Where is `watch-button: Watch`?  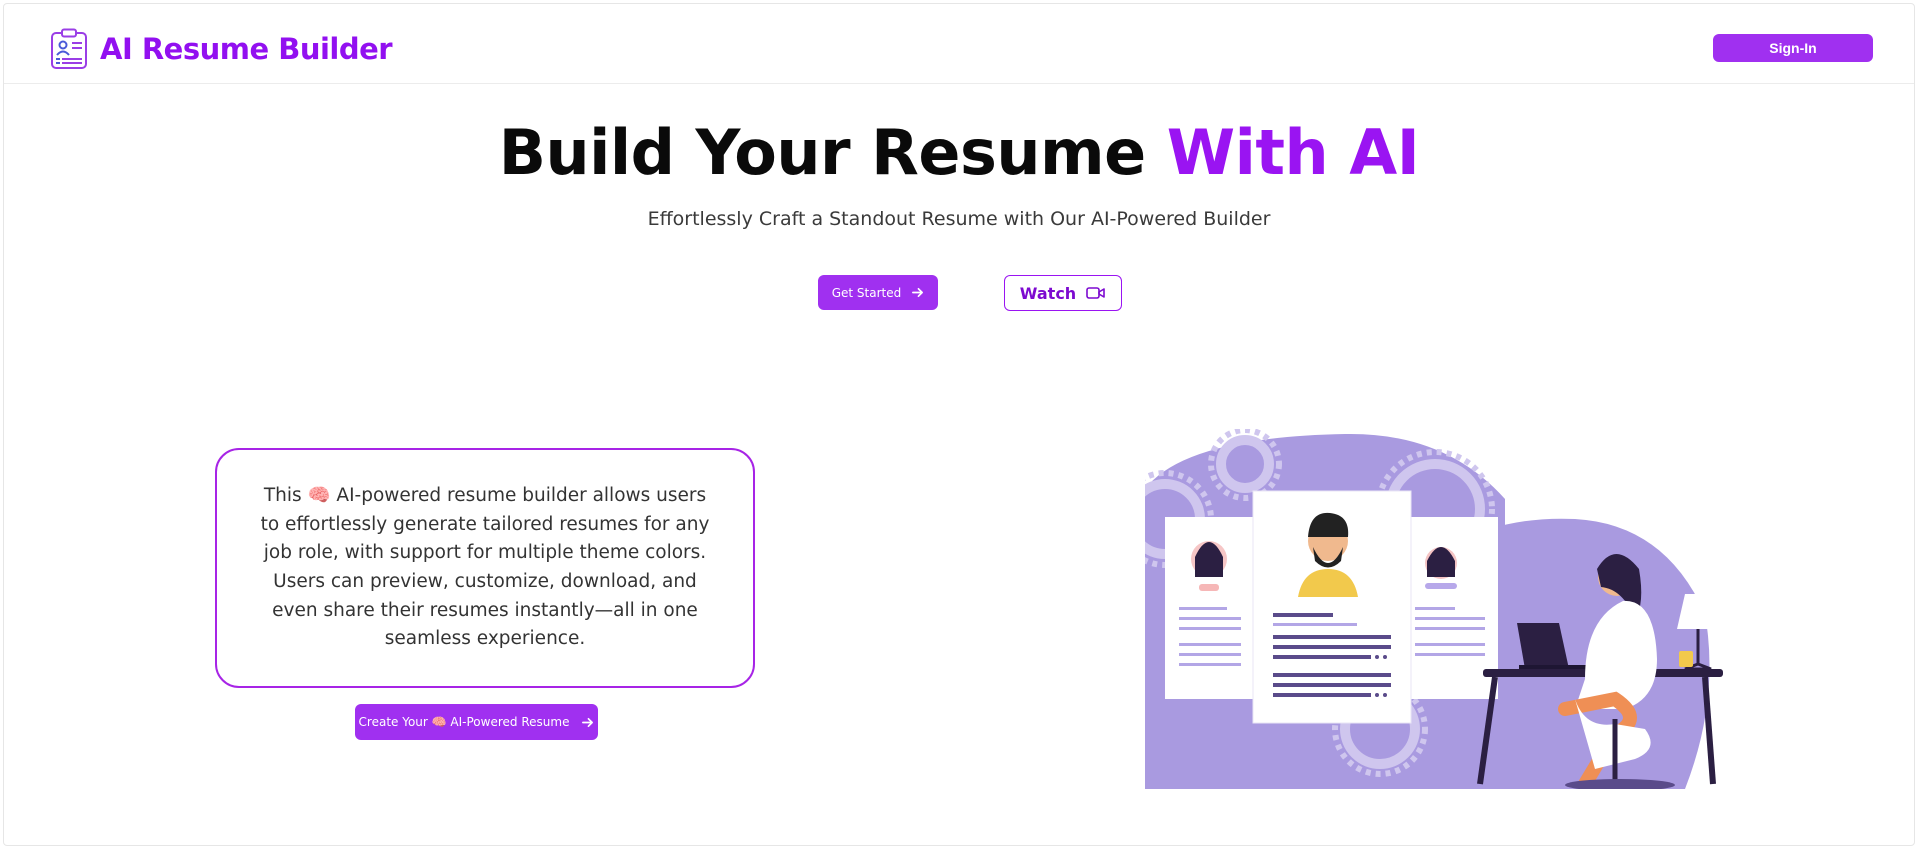 watch-button: Watch is located at coordinates (1063, 293).